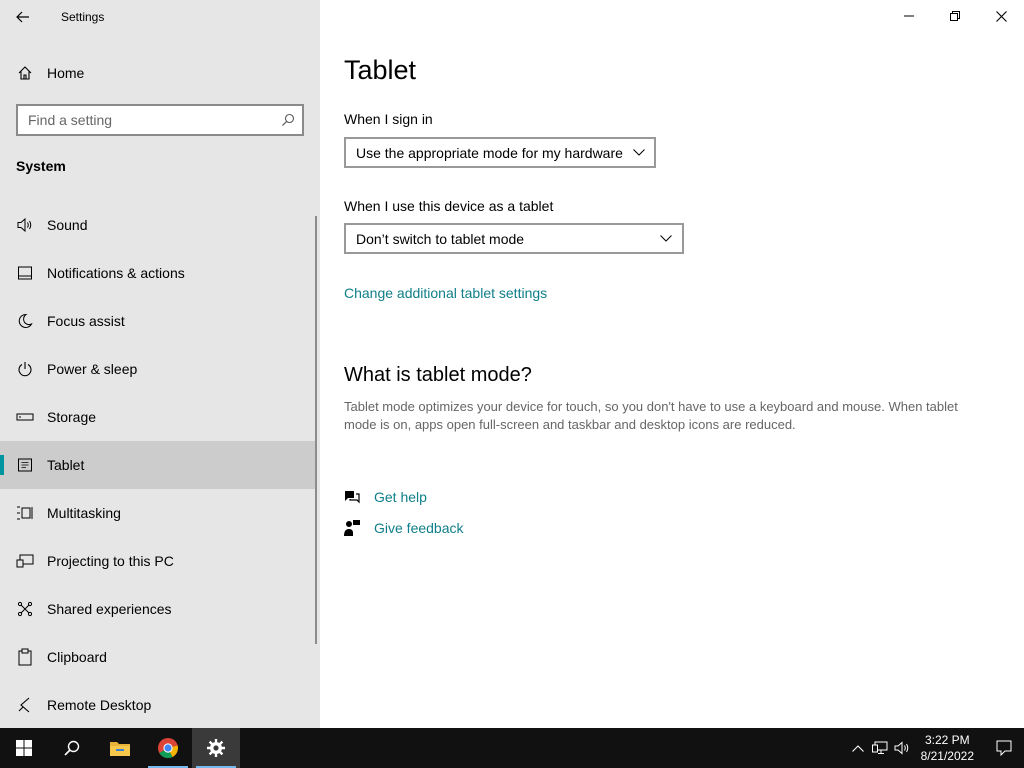  I want to click on sidebar-item-clipboard: Clipboard, so click(158, 657).